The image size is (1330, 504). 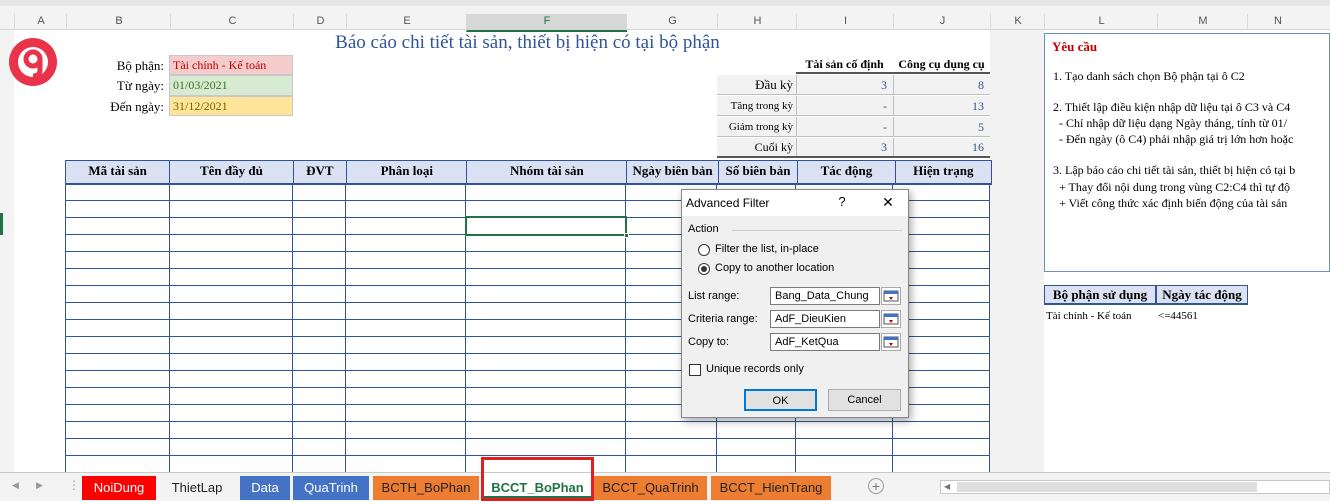 What do you see at coordinates (761, 106) in the screenshot?
I see `summary-row-label: Tăng trong kỳ` at bounding box center [761, 106].